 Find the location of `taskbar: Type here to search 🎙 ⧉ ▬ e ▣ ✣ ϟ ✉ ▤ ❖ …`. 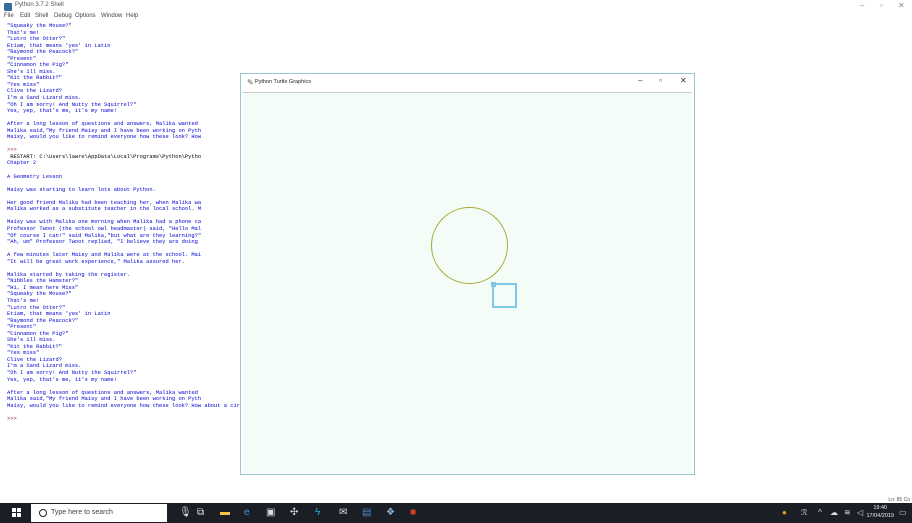

taskbar: Type here to search 🎙 ⧉ ▬ e ▣ ✣ ϟ ✉ ▤ ❖ … is located at coordinates (456, 513).